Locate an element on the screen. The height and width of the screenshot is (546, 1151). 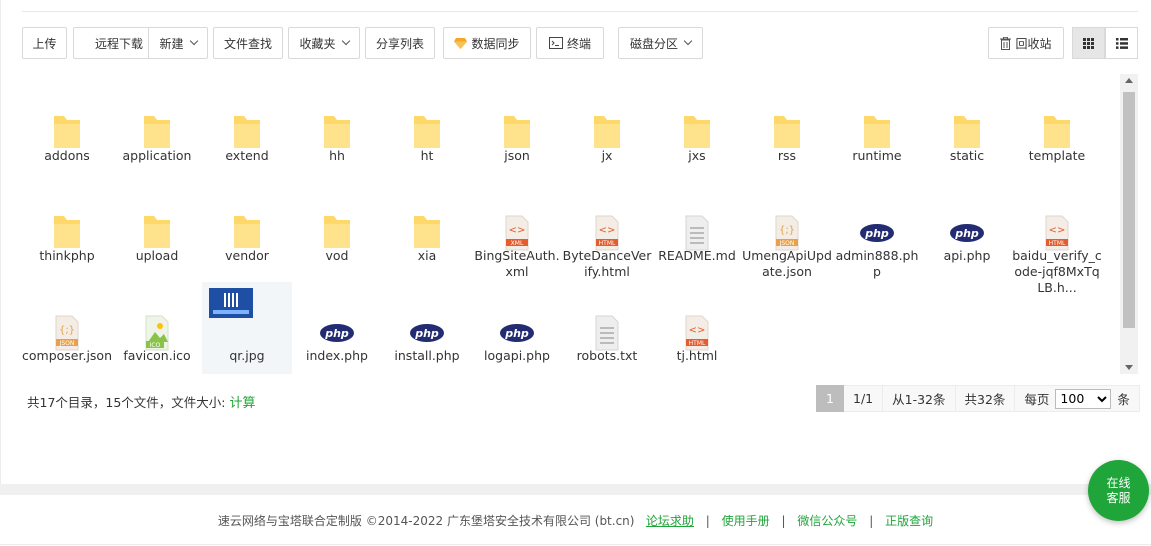
file-item: ICO favicon.ico is located at coordinates (157, 328).